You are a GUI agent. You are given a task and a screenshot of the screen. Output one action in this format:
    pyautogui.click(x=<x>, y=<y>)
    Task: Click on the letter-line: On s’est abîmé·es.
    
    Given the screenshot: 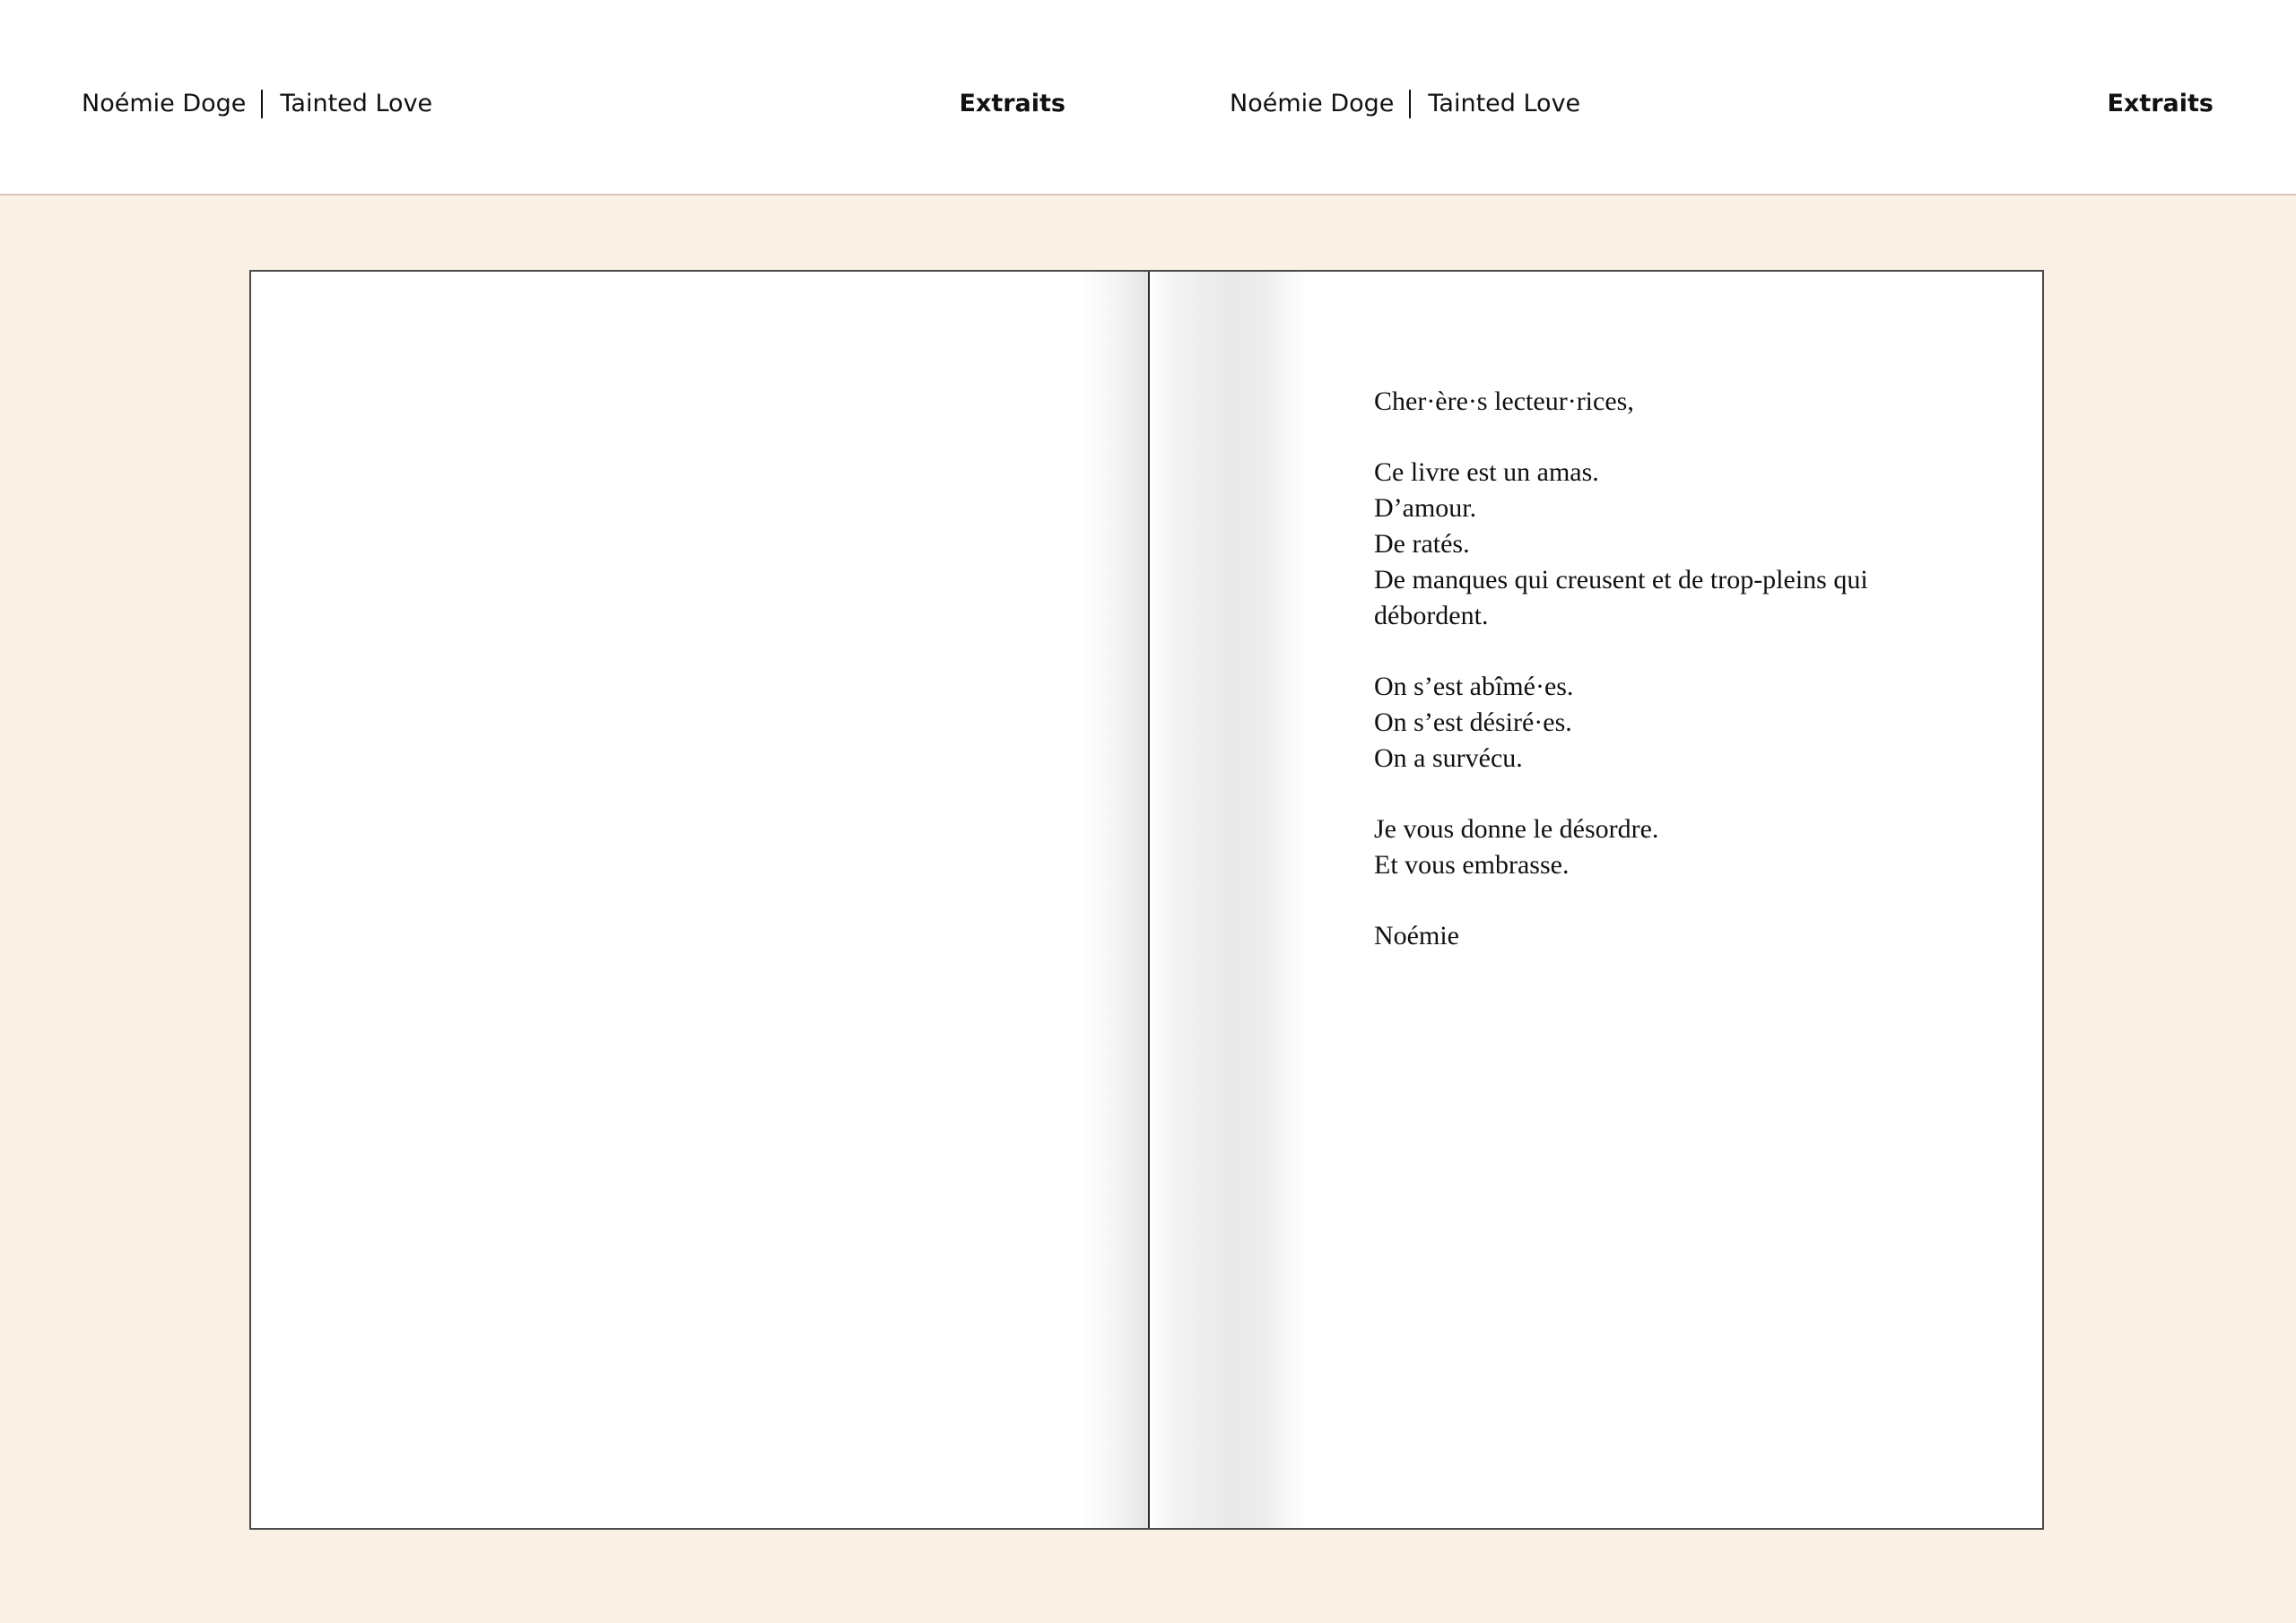 What is the action you would take?
    pyautogui.click(x=1474, y=686)
    